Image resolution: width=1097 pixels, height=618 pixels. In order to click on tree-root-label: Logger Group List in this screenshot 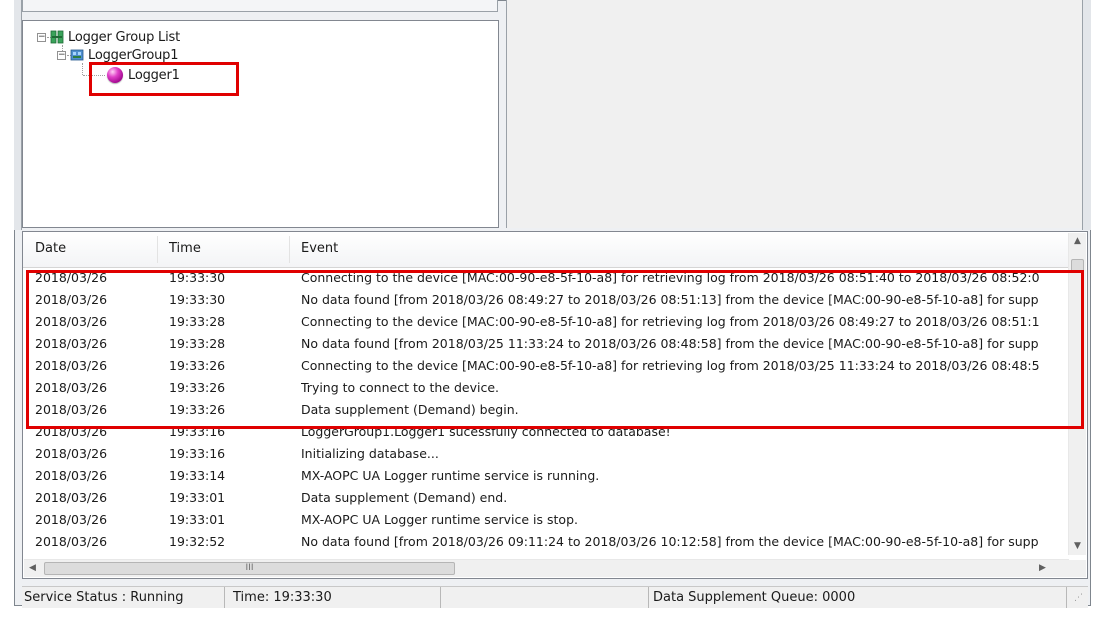, I will do `click(124, 37)`.